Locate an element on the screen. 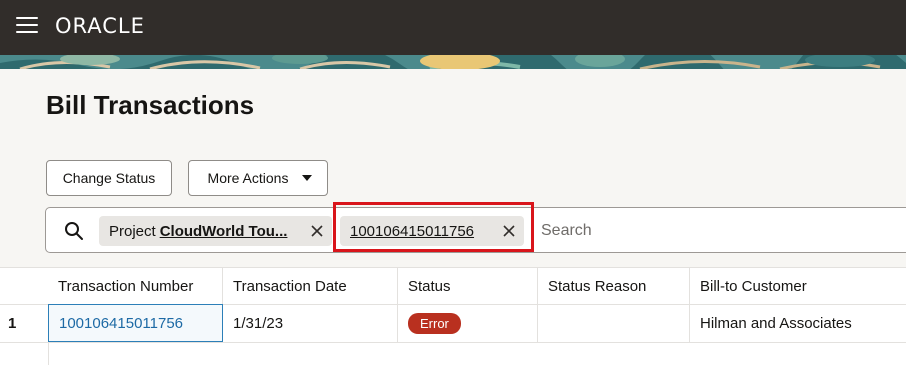 The image size is (906, 365). status-badge: Error is located at coordinates (434, 323).